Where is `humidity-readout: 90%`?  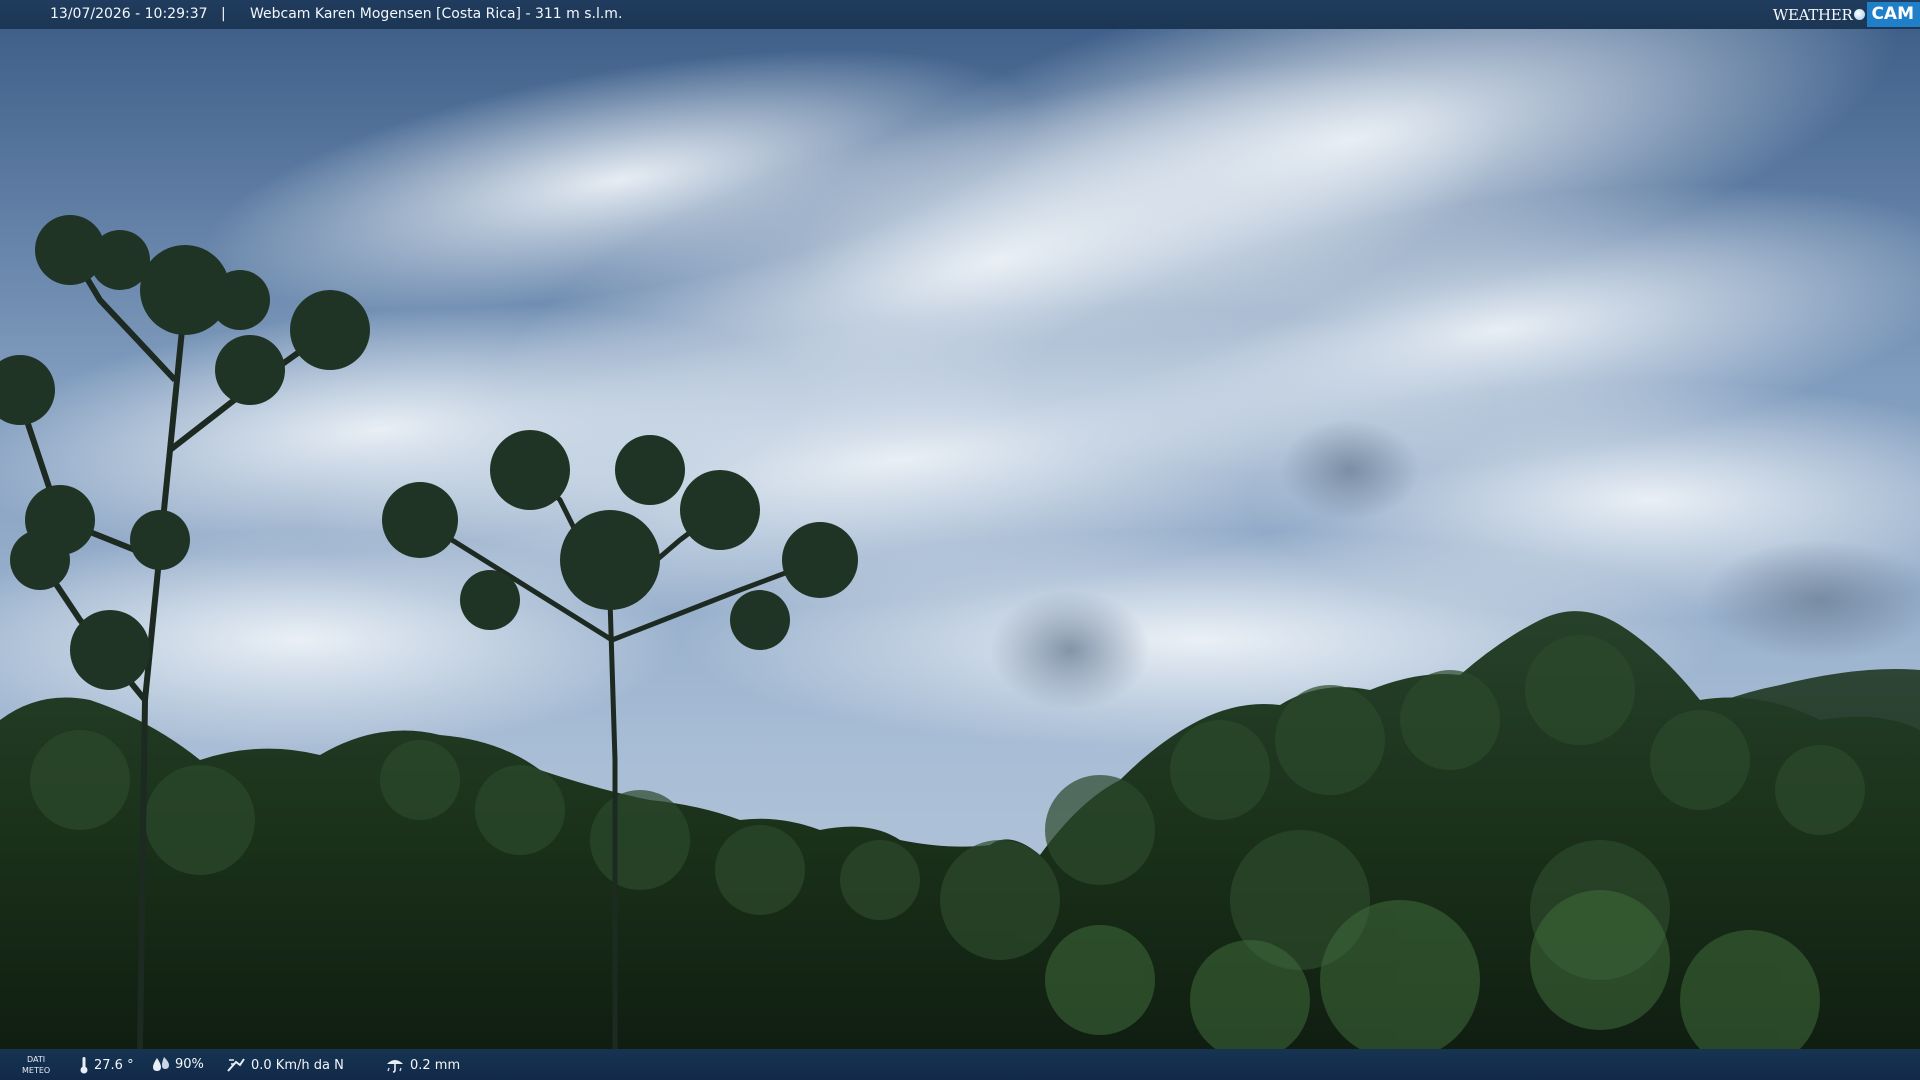 humidity-readout: 90% is located at coordinates (178, 1064).